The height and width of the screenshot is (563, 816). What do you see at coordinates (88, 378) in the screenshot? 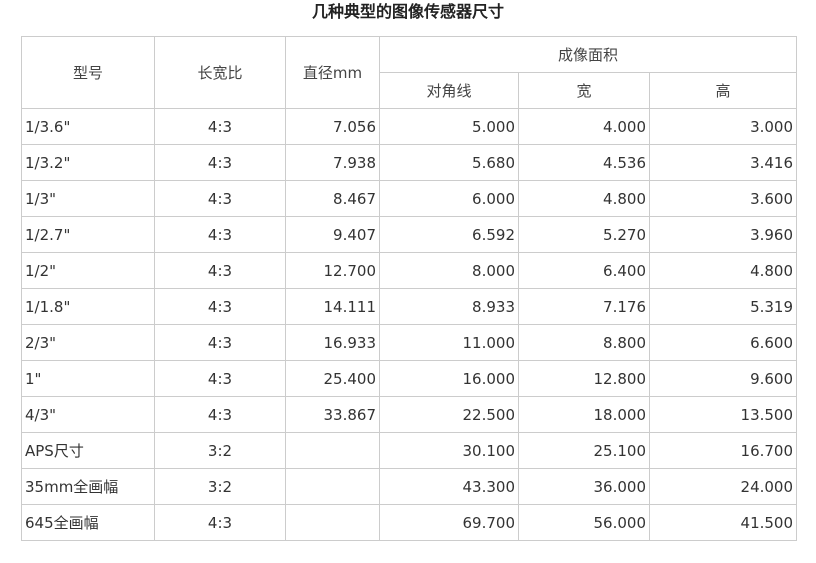
I see `cell-model: 1"` at bounding box center [88, 378].